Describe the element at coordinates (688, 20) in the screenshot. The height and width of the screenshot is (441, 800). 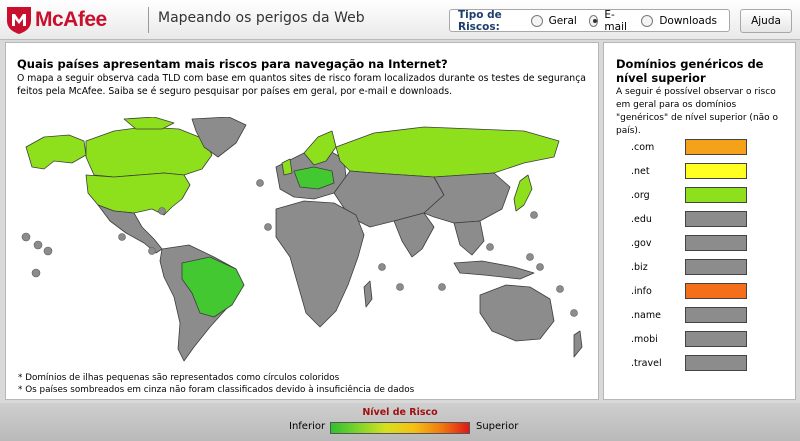
I see `risk-option-label: Downloads` at that location.